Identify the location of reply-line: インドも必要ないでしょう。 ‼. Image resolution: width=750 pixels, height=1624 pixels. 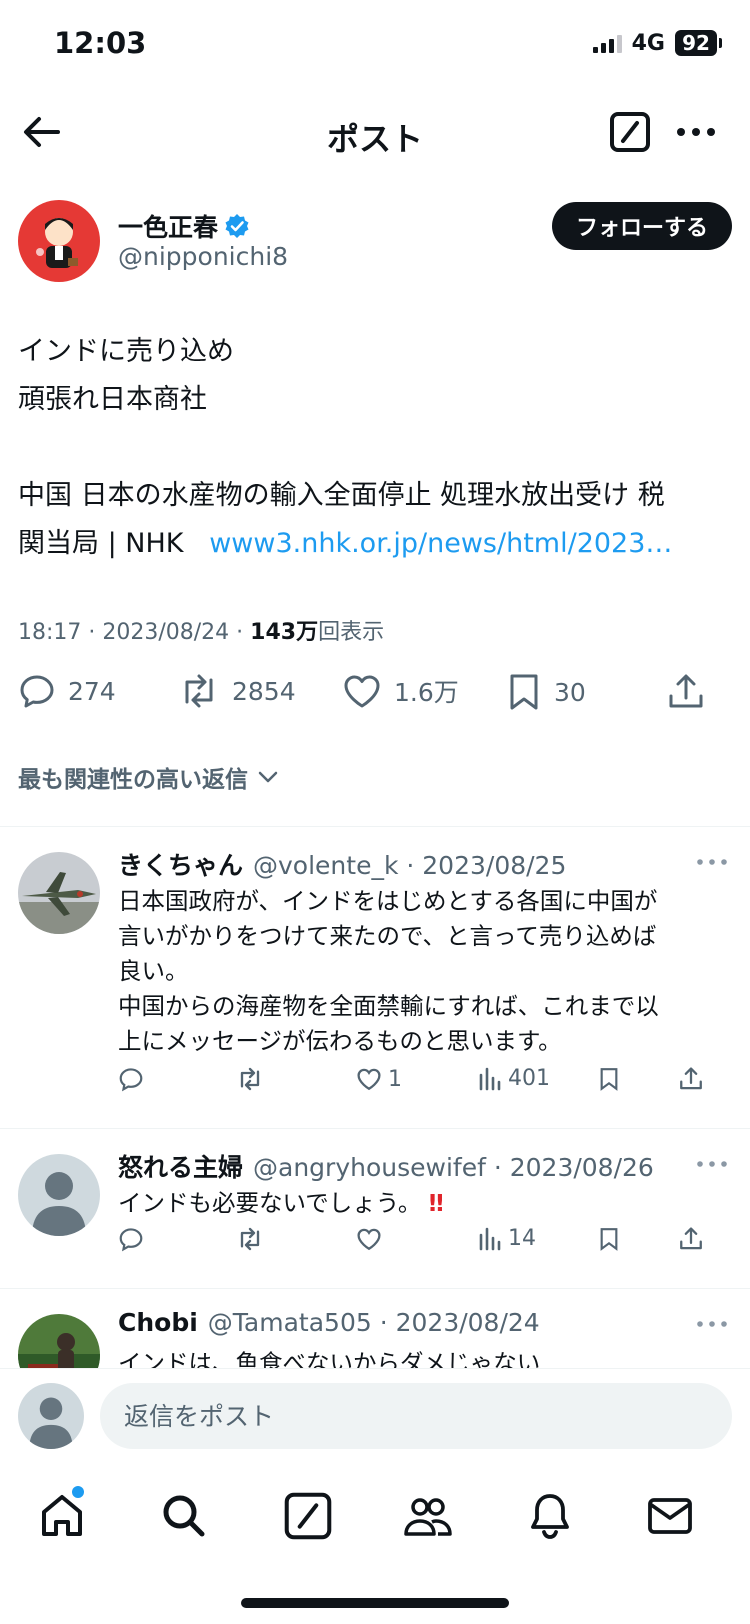
(425, 1203).